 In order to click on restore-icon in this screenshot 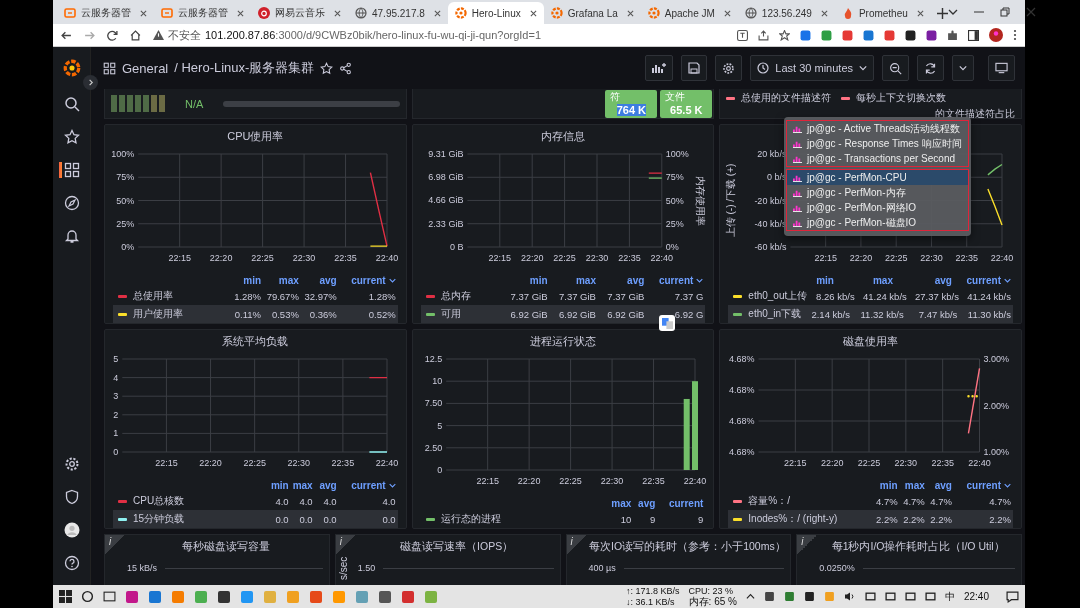, I will do `click(1004, 12)`.